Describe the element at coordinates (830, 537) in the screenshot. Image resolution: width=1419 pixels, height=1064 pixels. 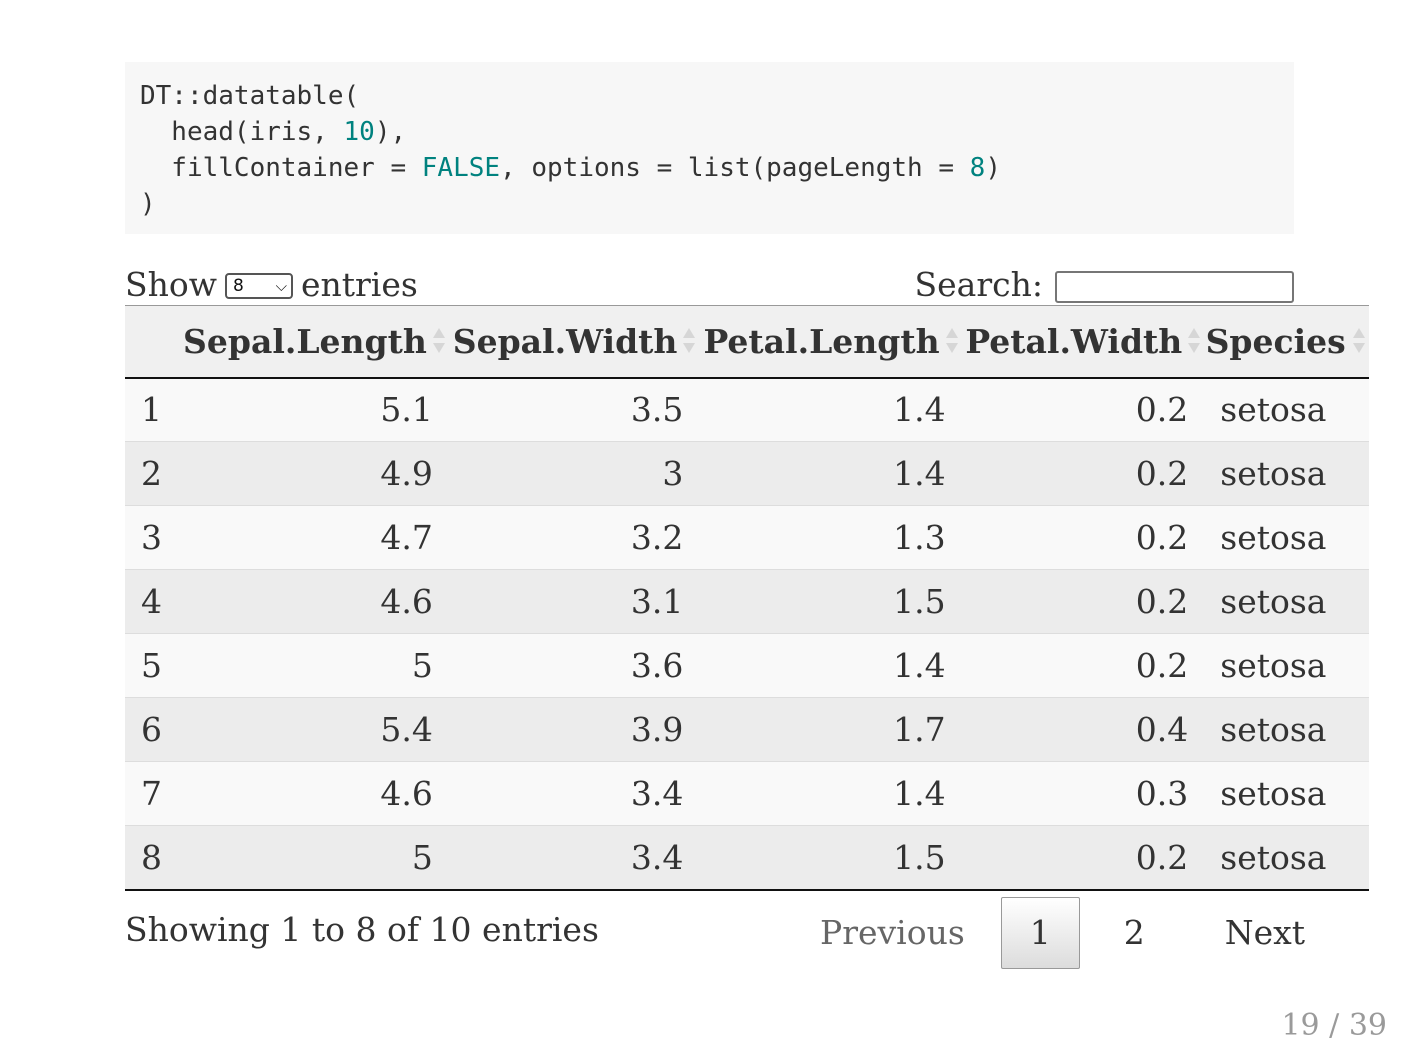
I see `table-cell: 1.3` at that location.